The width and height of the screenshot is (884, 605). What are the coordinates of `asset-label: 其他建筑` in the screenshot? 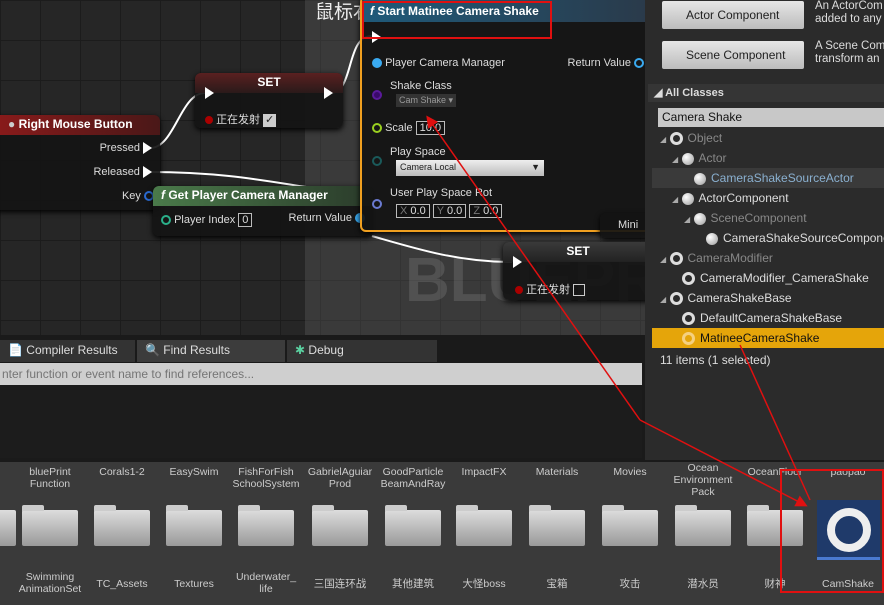 It's located at (413, 584).